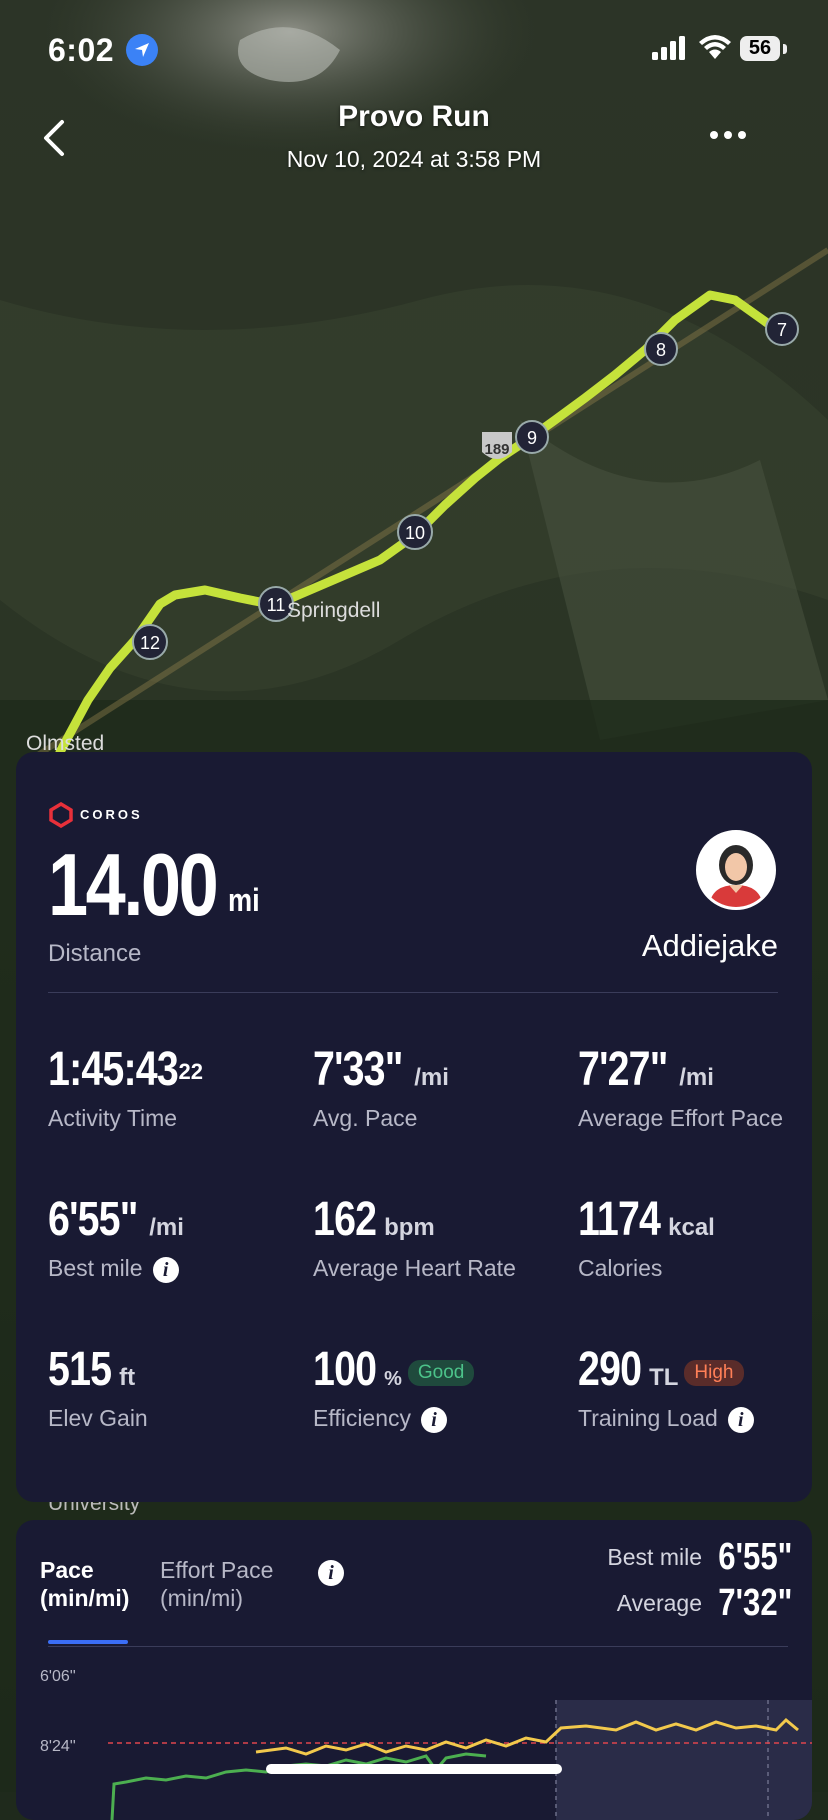  I want to click on metric-avg-effort-pace: 7'27" /mi Average Effort Pace, so click(693, 1087).